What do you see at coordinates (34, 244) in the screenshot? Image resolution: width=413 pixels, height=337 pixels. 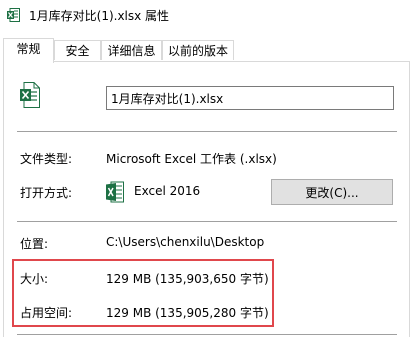 I see `location-label: 位置:` at bounding box center [34, 244].